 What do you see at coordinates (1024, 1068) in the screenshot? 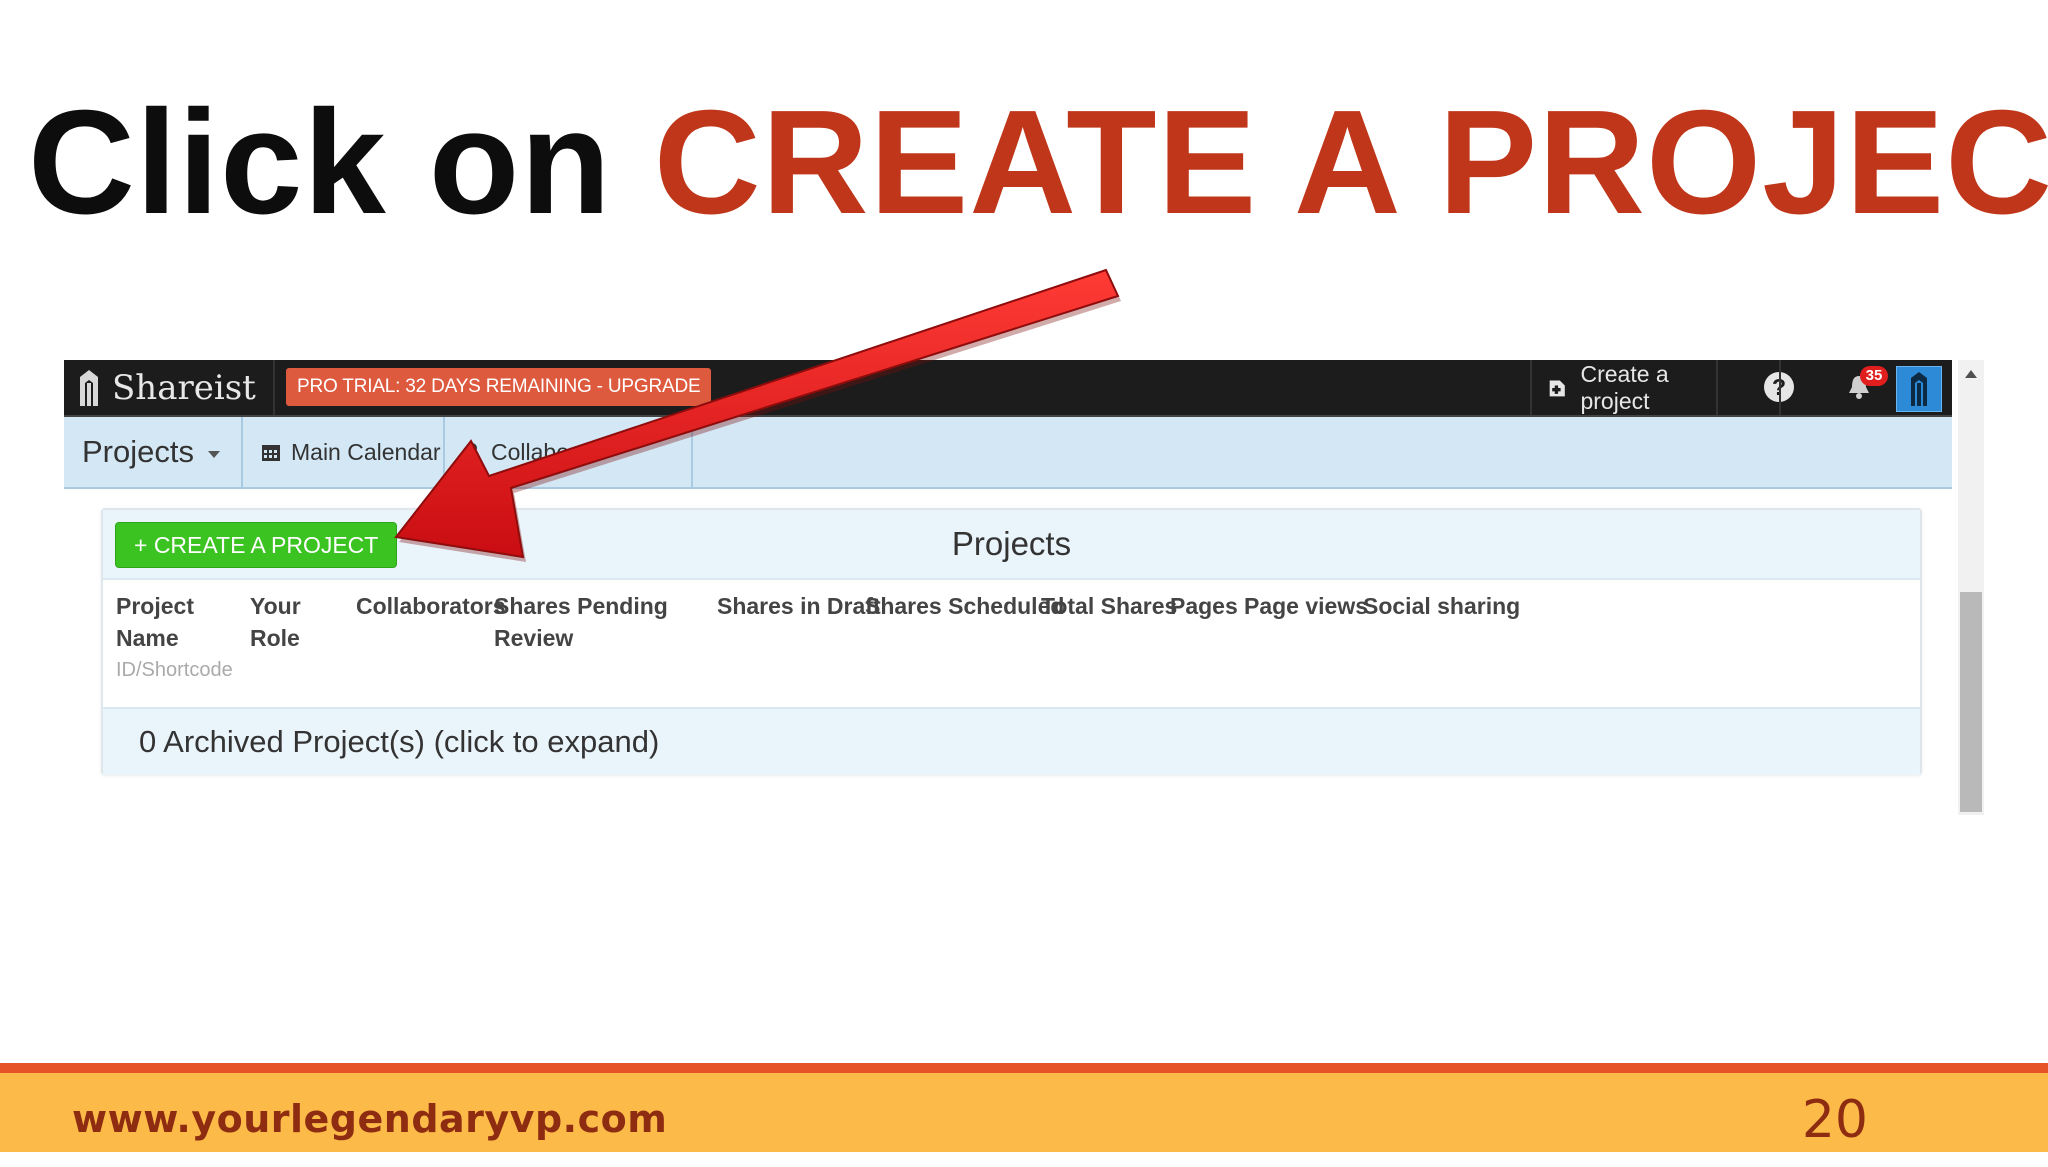
I see `footer-accent-line` at bounding box center [1024, 1068].